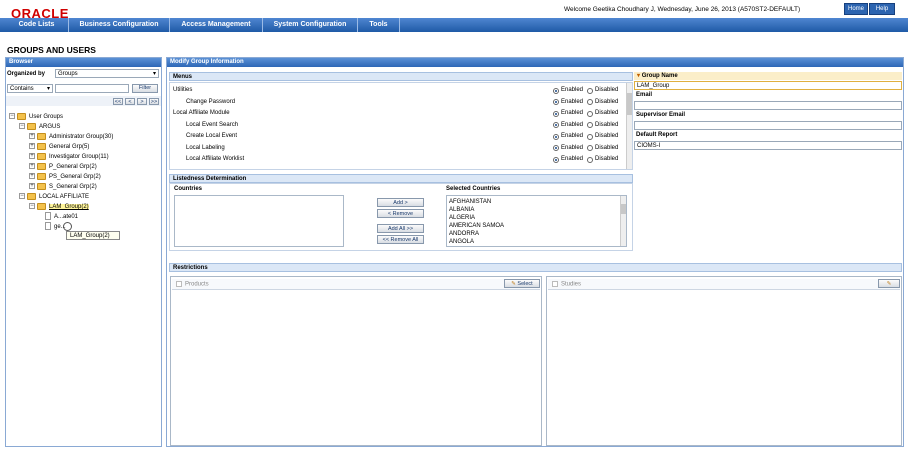  What do you see at coordinates (154, 101) in the screenshot?
I see `pager-last-button: >>` at bounding box center [154, 101].